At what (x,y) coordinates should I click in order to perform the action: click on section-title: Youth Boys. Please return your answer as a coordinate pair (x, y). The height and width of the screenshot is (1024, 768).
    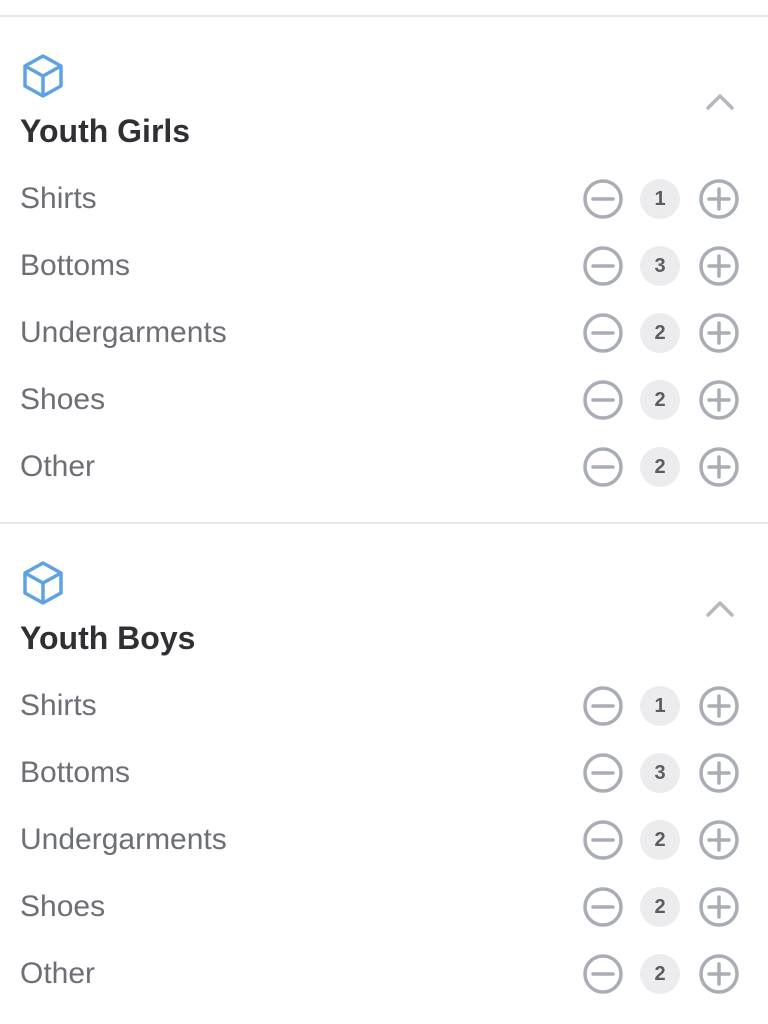
    Looking at the image, I should click on (108, 638).